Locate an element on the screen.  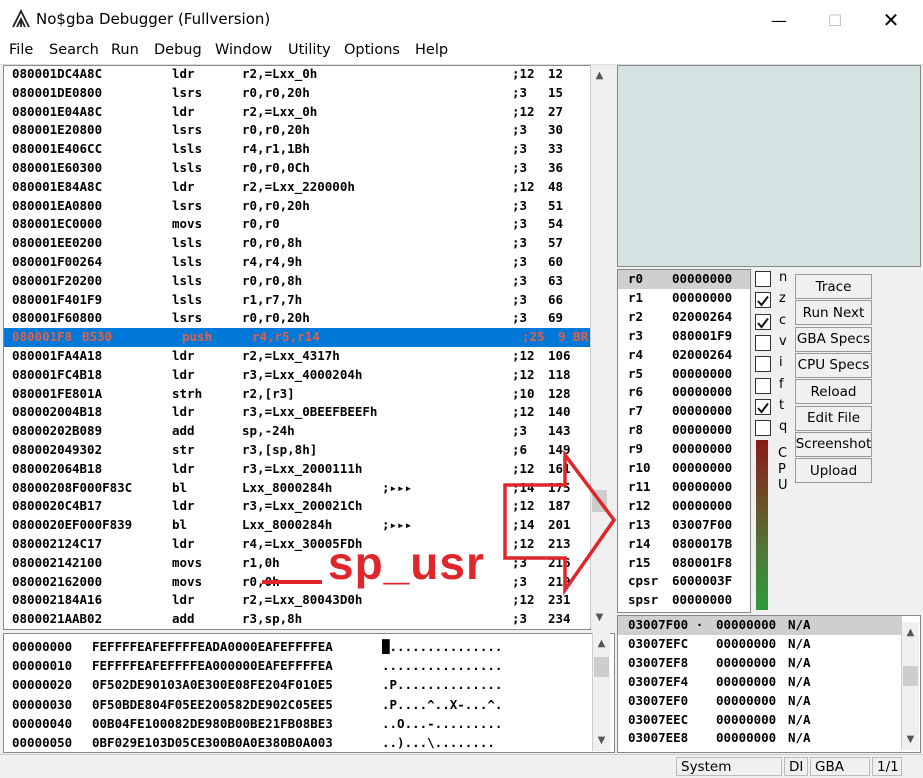
menu-run: Run is located at coordinates (125, 50).